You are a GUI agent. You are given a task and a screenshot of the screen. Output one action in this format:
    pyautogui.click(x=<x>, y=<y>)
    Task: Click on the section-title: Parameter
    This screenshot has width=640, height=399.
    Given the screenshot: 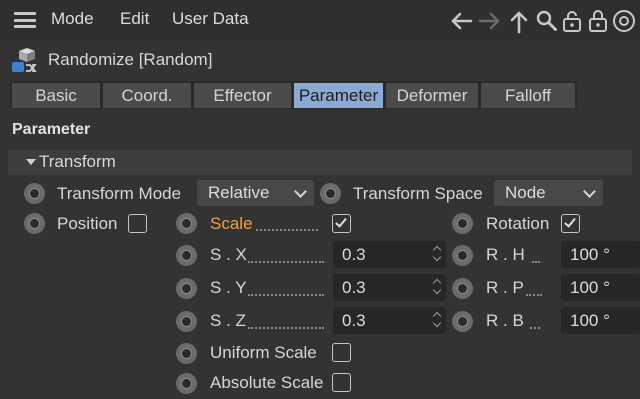 What is the action you would take?
    pyautogui.click(x=51, y=129)
    